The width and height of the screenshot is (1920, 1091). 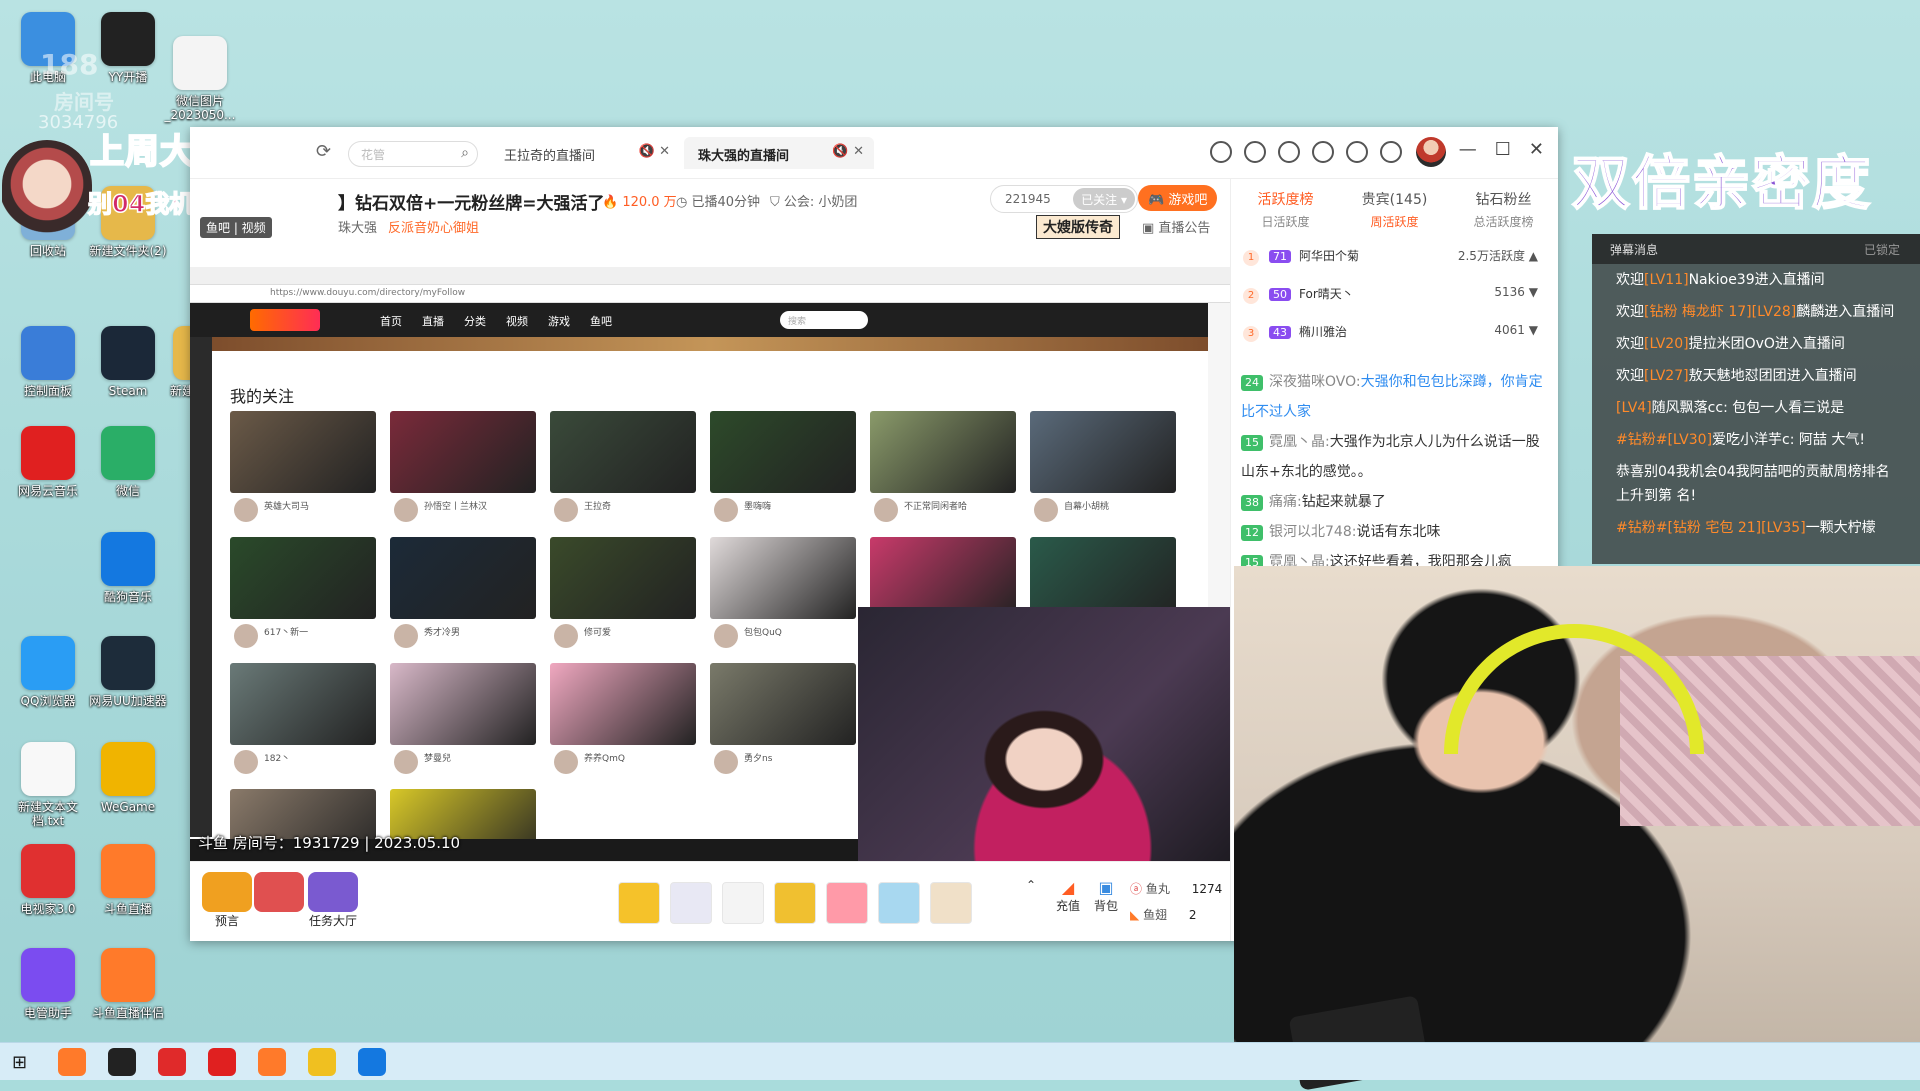 What do you see at coordinates (1285, 225) in the screenshot?
I see `rank-subtab: 日活跃度` at bounding box center [1285, 225].